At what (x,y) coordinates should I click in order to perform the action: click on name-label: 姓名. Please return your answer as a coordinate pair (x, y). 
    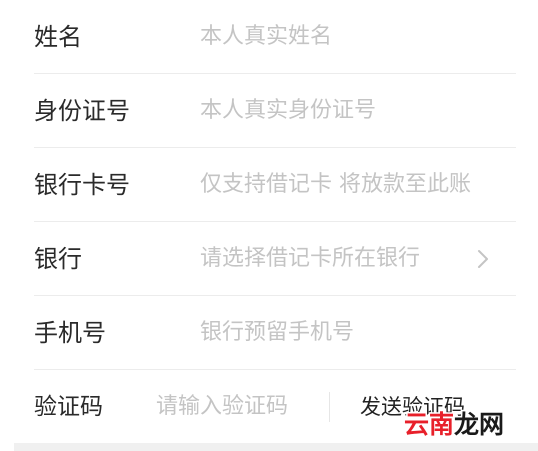
    Looking at the image, I should click on (58, 37).